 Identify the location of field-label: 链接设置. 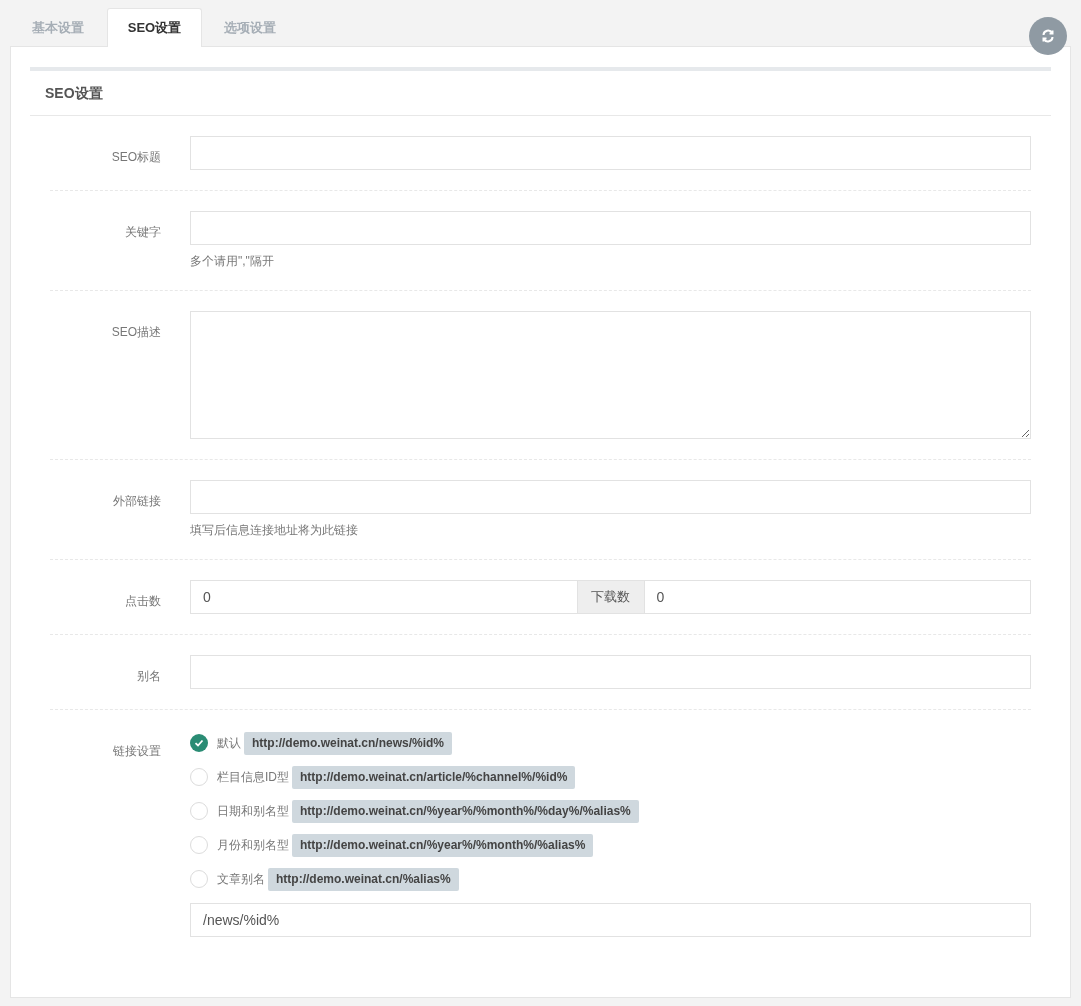
(137, 751).